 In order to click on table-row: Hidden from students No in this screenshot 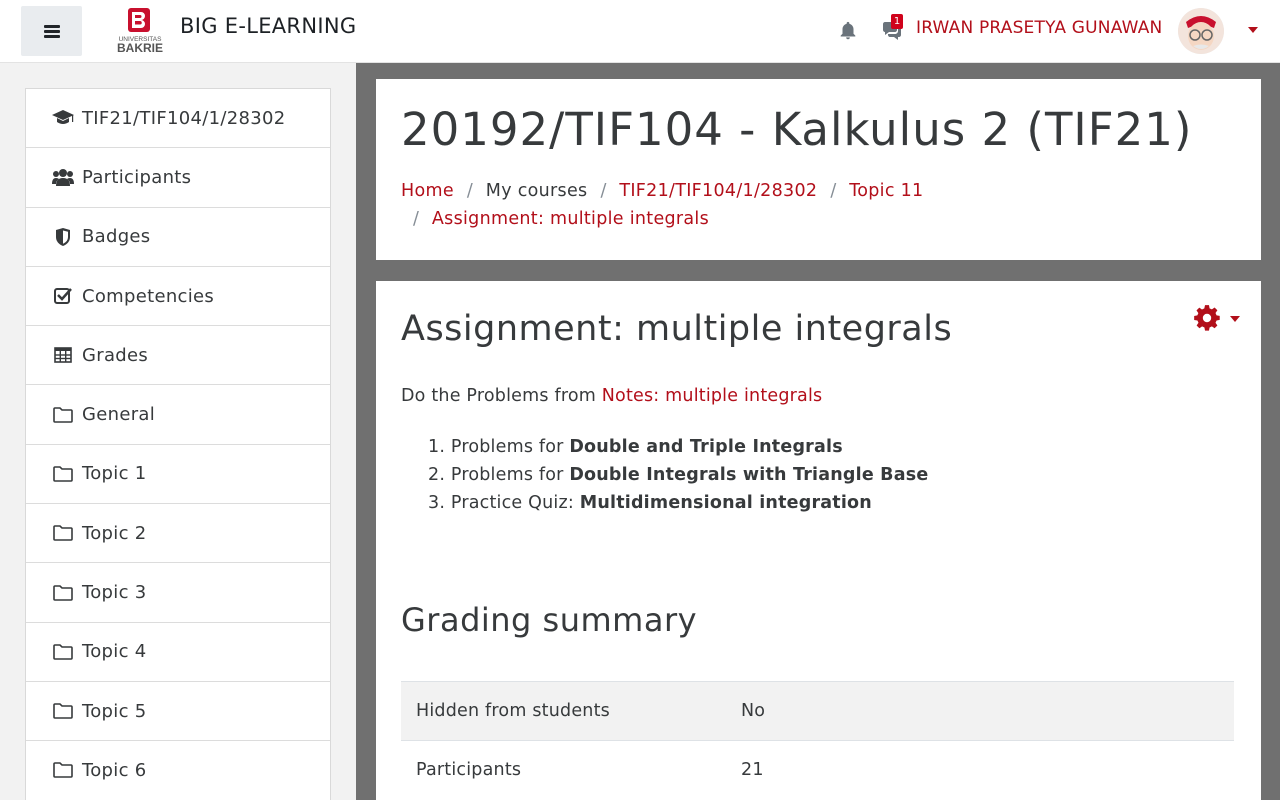, I will do `click(817, 710)`.